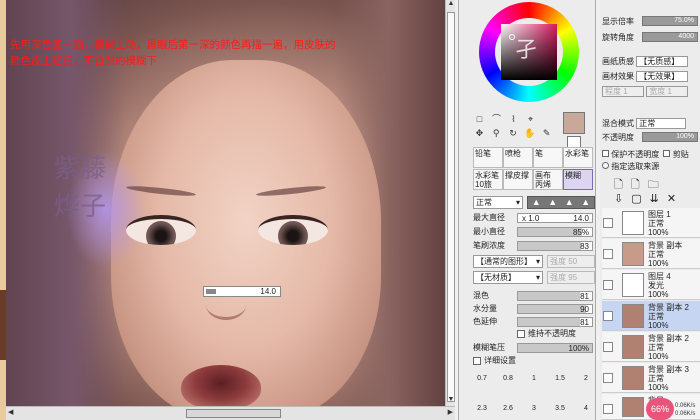  I want to click on right-eye, so click(293, 230).